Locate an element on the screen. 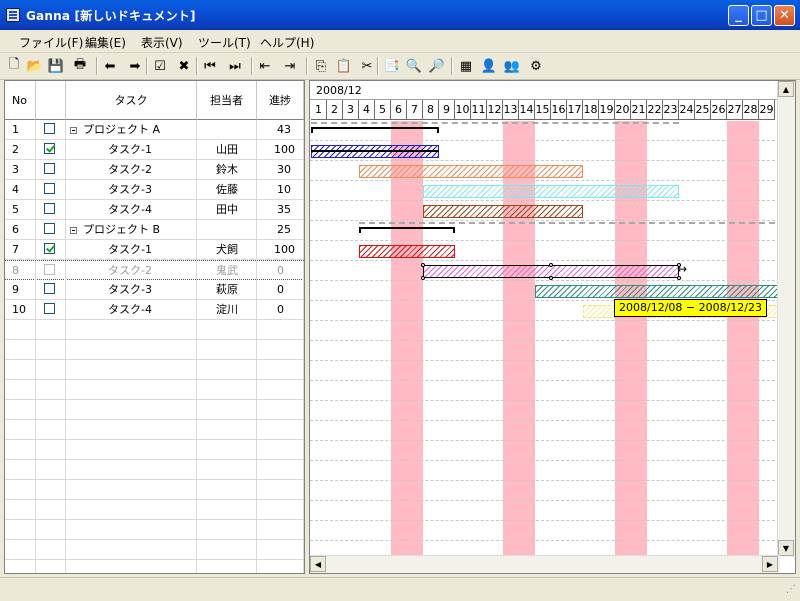  header-no: No is located at coordinates (20, 100).